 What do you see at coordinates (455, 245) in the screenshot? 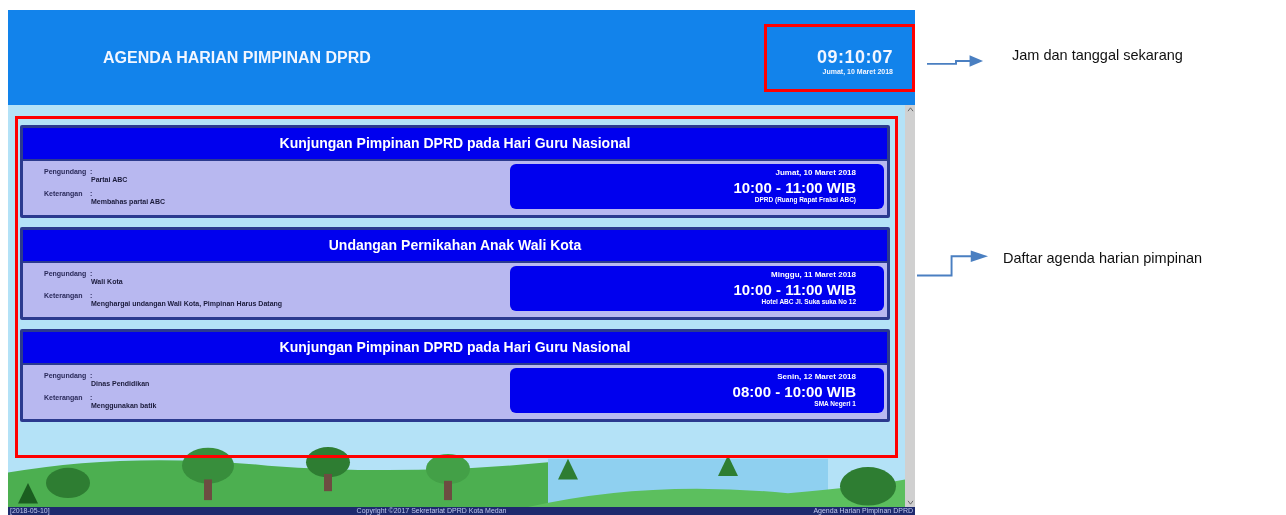
I see `agenda-title: Undangan Pernikahan Anak Wali Kota` at bounding box center [455, 245].